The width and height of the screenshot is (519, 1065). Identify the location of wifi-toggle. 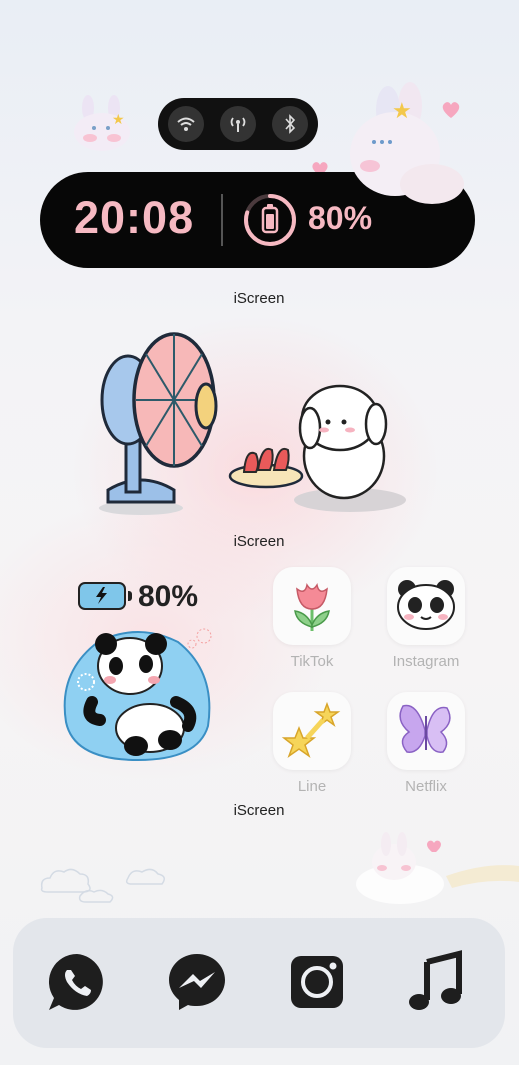
(186, 124).